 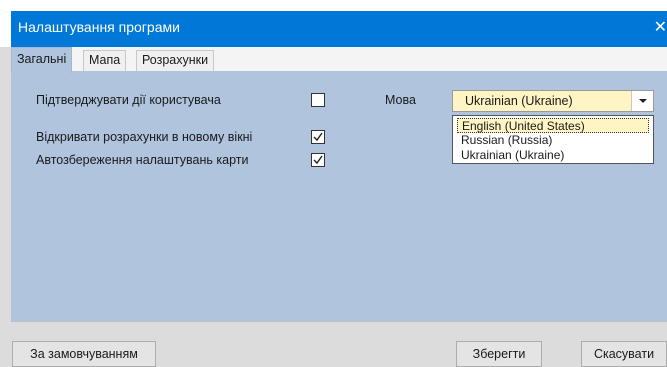 What do you see at coordinates (144, 137) in the screenshot?
I see `open-calc-new-window-label: Відкривати розрахунки в новому вікні` at bounding box center [144, 137].